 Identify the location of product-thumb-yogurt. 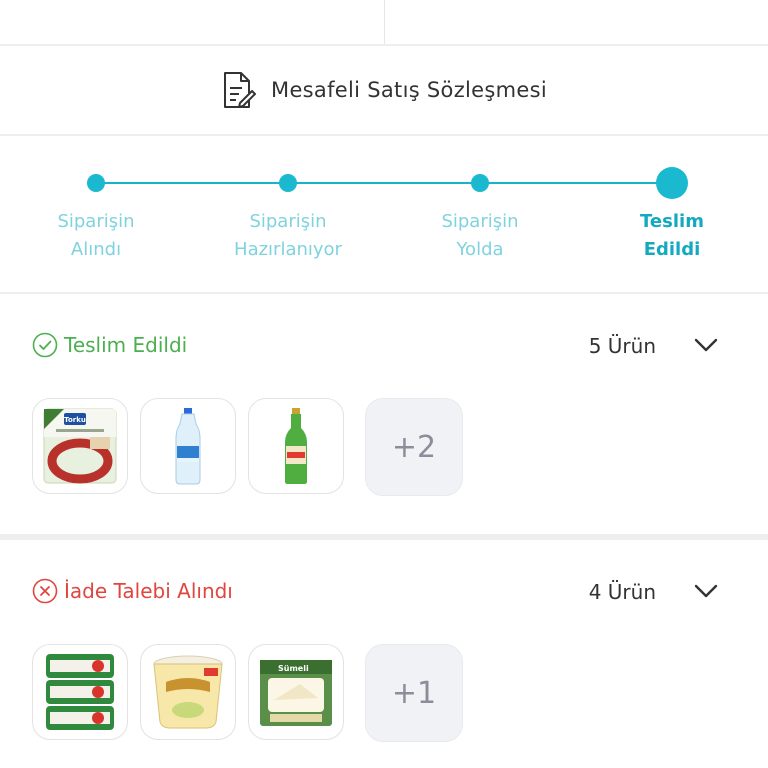
(188, 692).